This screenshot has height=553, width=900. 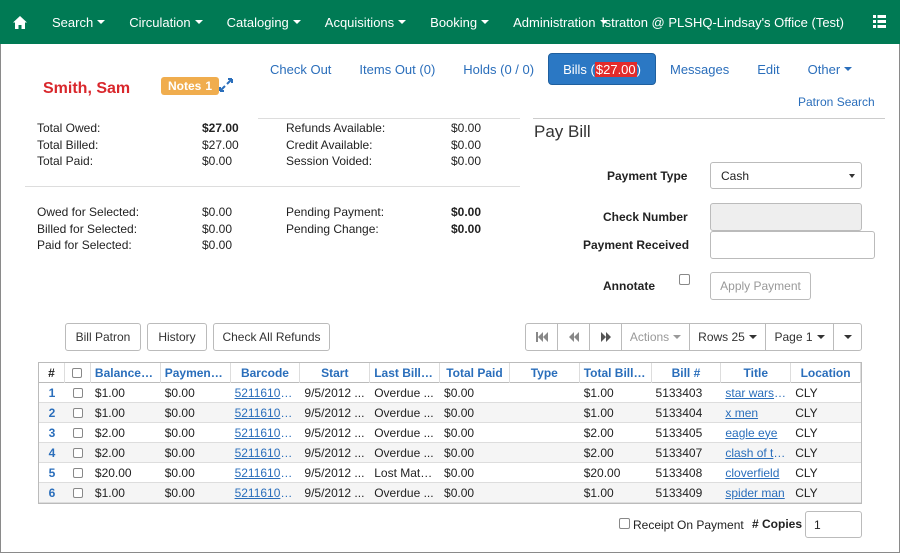 What do you see at coordinates (684, 279) in the screenshot?
I see `annotate-checkbox` at bounding box center [684, 279].